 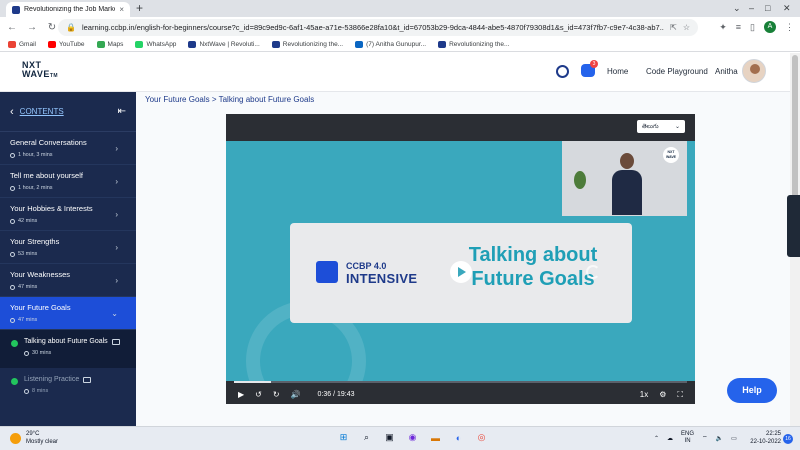 I want to click on taskbar-clock: 22:25 22-10-2022, so click(x=763, y=438).